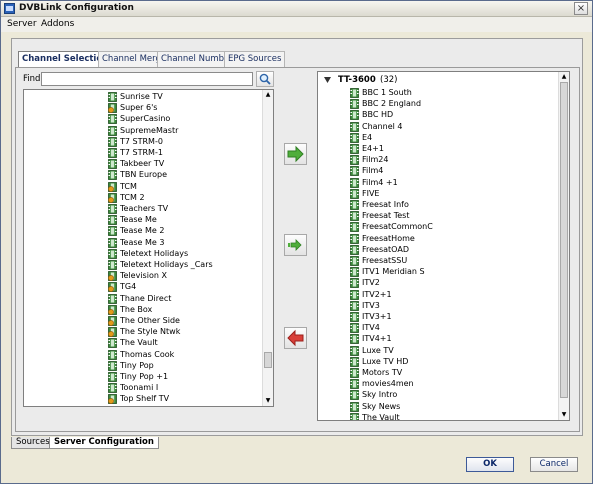 The image size is (593, 484). I want to click on add-channel-button, so click(295, 154).